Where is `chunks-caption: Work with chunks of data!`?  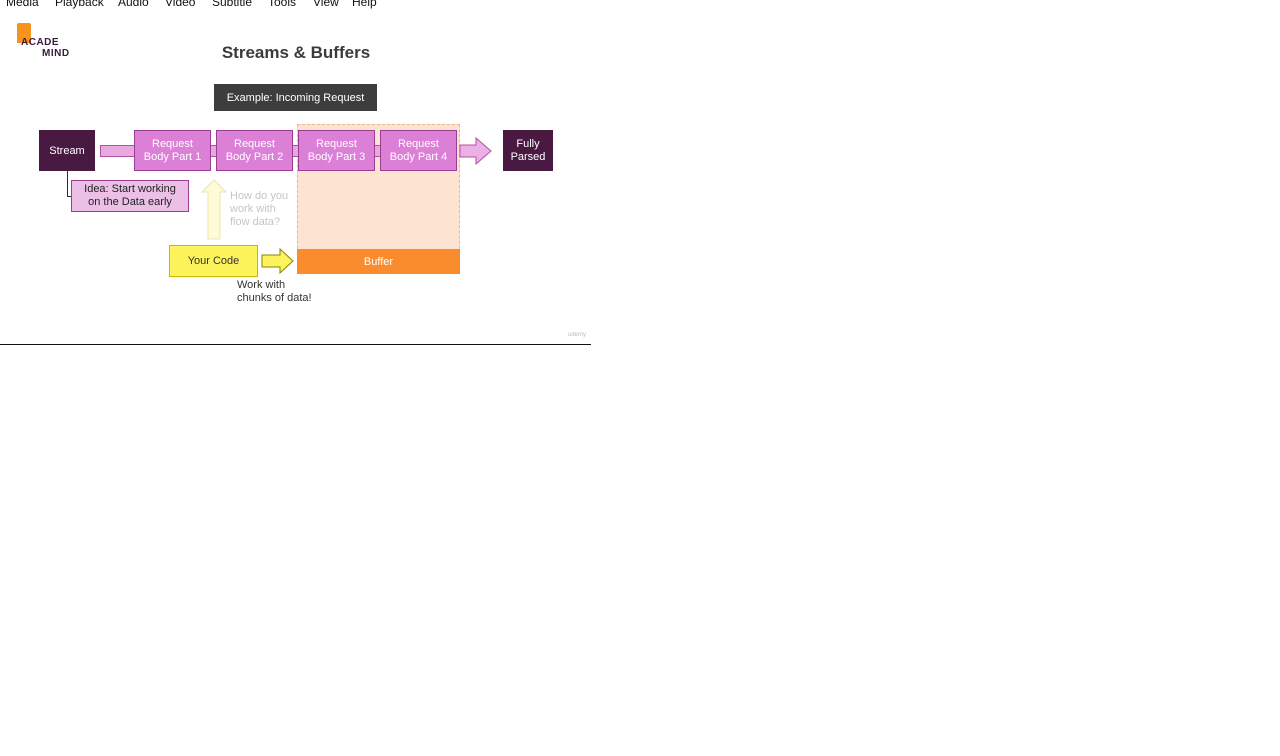
chunks-caption: Work with chunks of data! is located at coordinates (274, 291).